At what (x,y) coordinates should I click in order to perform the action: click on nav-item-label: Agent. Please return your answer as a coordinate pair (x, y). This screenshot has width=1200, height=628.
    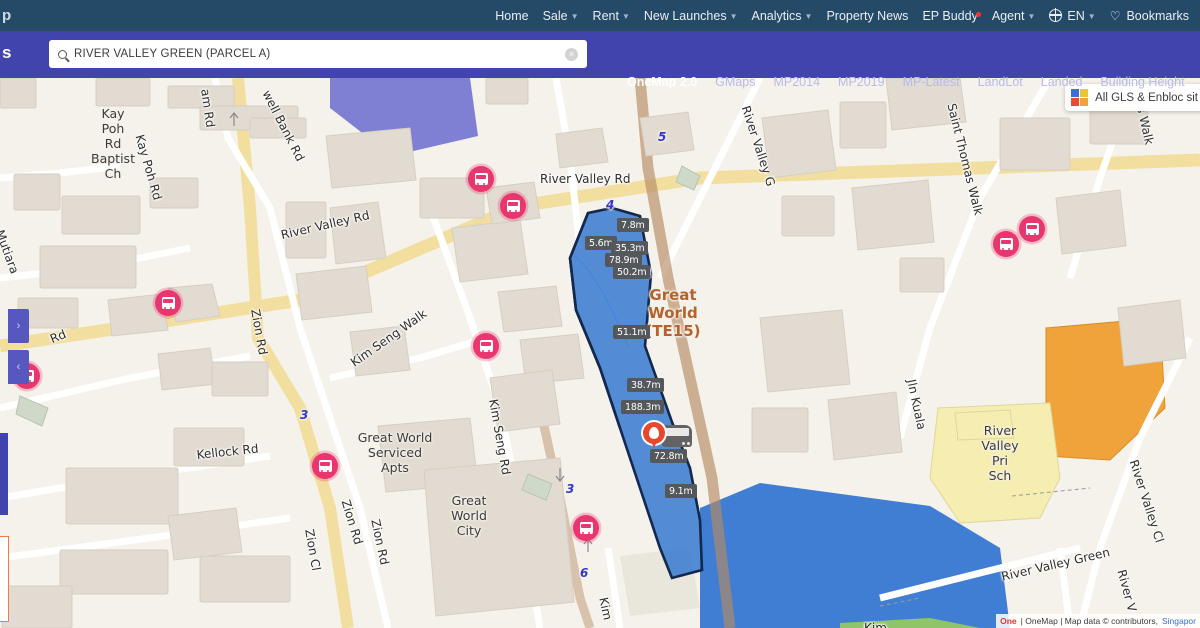
    Looking at the image, I should click on (1008, 15).